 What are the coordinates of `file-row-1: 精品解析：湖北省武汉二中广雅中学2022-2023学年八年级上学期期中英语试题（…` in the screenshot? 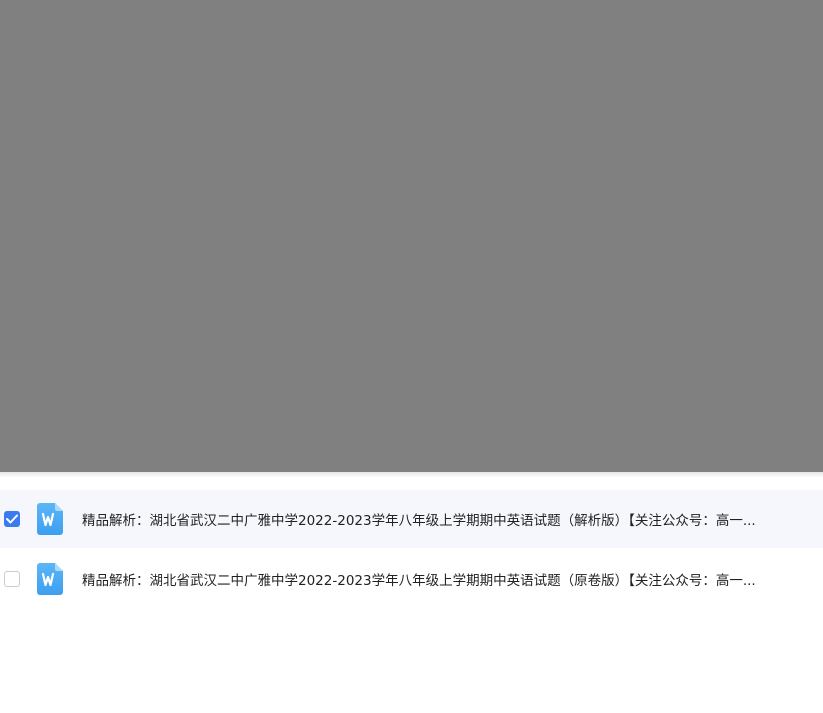 It's located at (411, 519).